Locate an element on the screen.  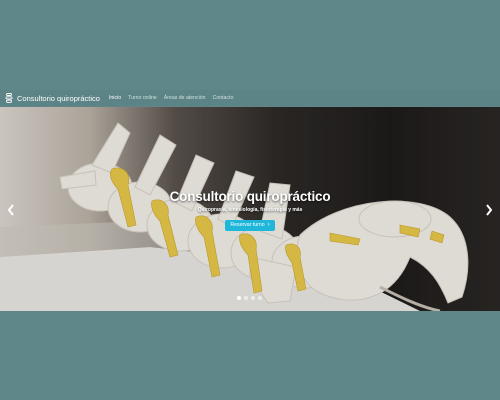
nav-link-contacto: Contacto is located at coordinates (223, 98).